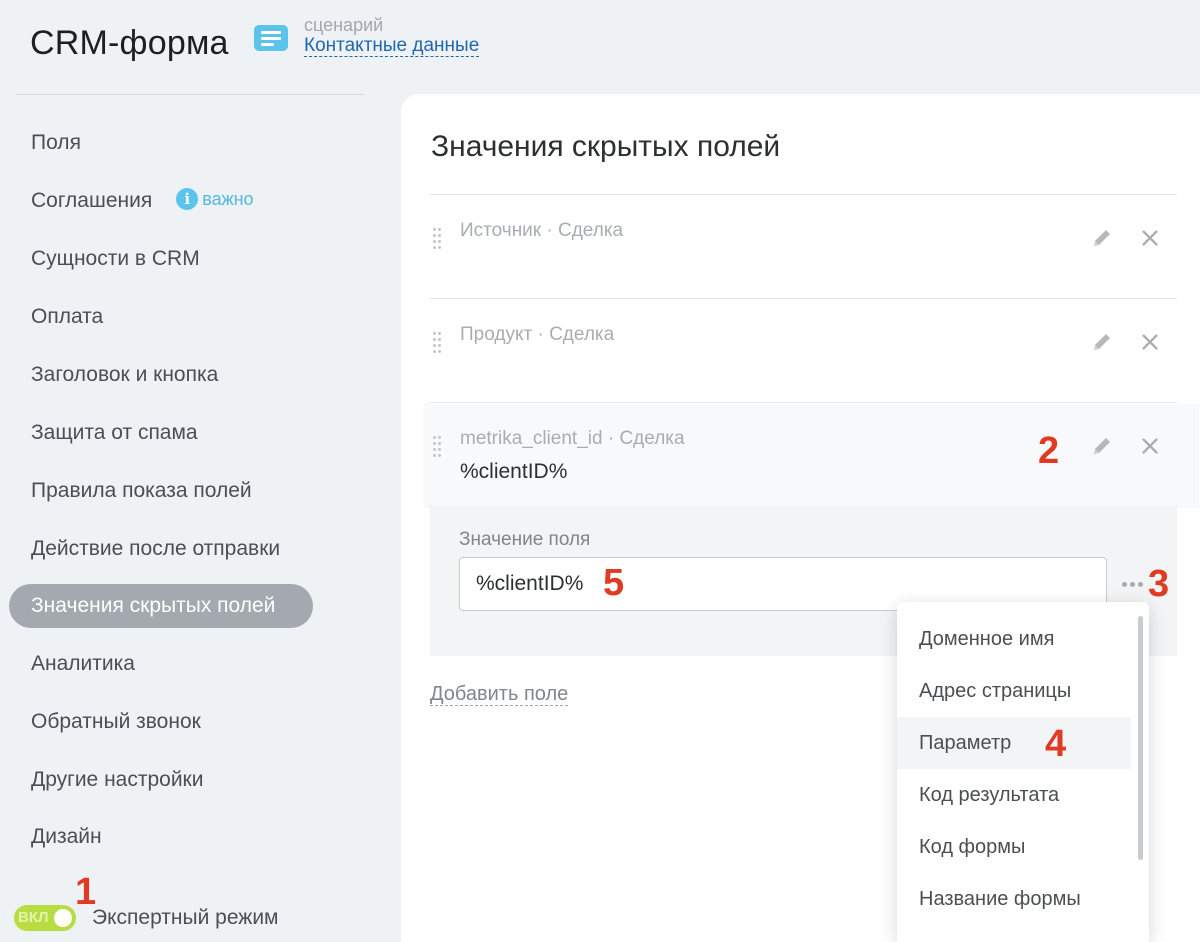 The width and height of the screenshot is (1200, 942). I want to click on annotation-1: 1, so click(86, 892).